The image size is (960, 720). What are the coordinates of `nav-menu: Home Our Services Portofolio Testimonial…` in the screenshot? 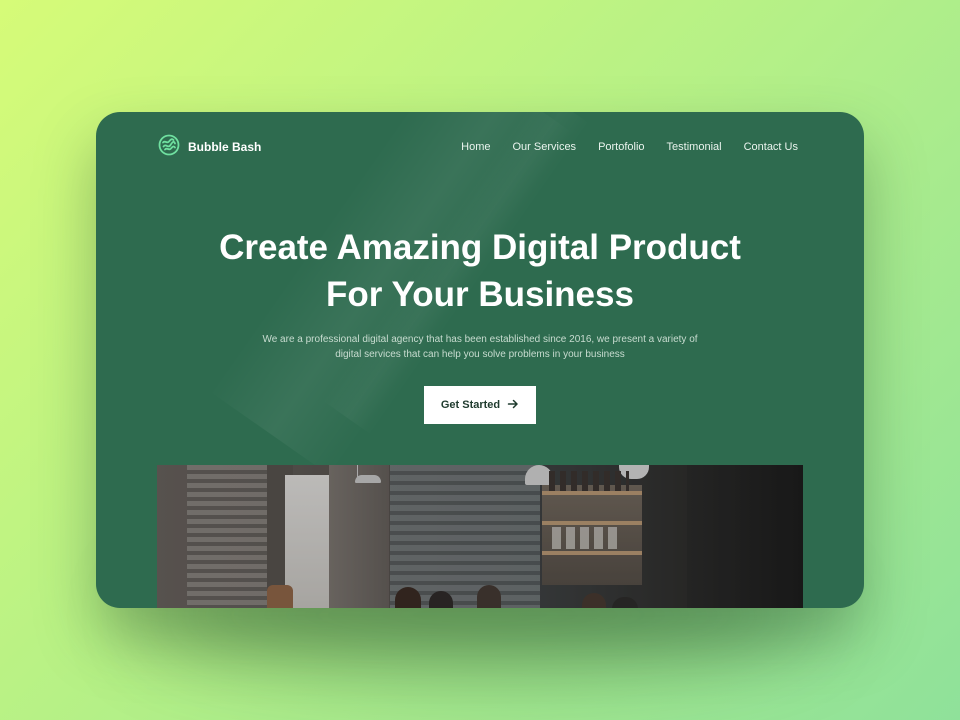 It's located at (629, 147).